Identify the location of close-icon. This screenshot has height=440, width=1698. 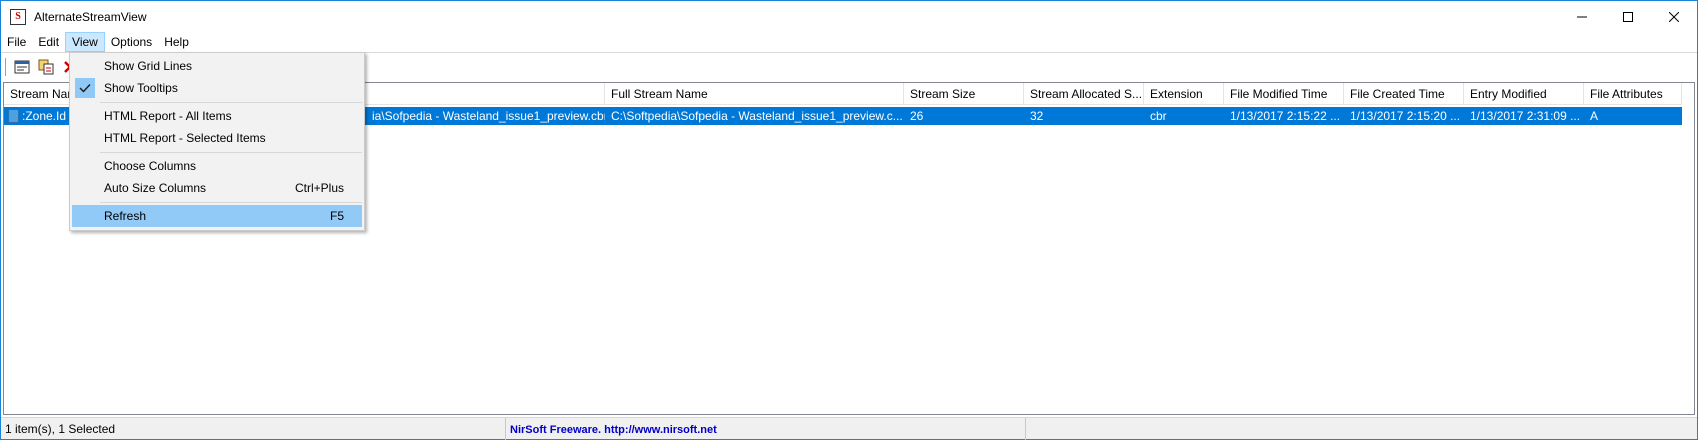
(1674, 16).